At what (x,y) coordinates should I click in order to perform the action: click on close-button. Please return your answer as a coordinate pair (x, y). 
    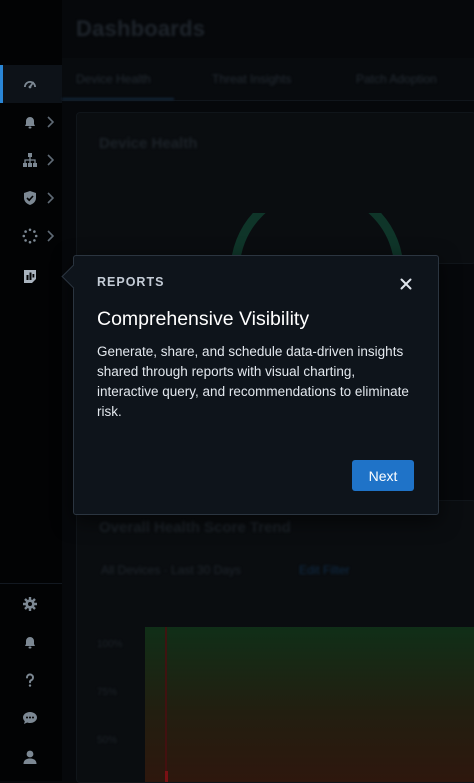
    Looking at the image, I should click on (406, 284).